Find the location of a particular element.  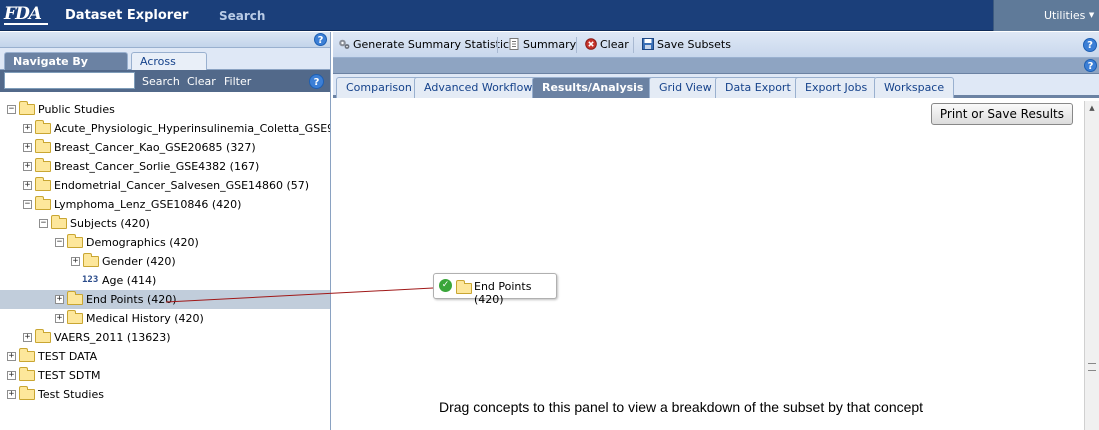

tree-node-study: + VAERS_2011 (13623) is located at coordinates (165, 337).